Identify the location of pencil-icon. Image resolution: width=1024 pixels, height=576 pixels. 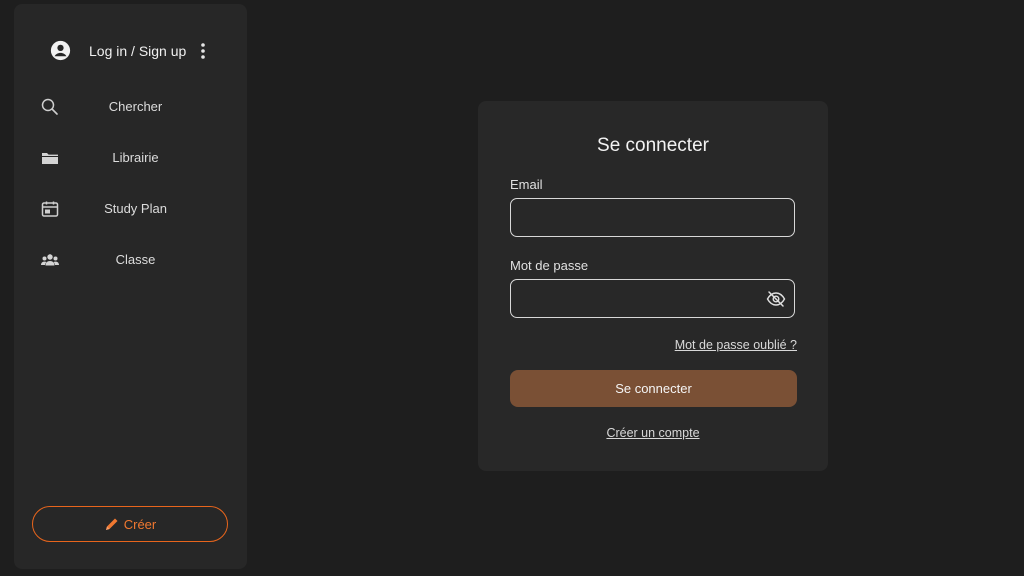
(111, 524).